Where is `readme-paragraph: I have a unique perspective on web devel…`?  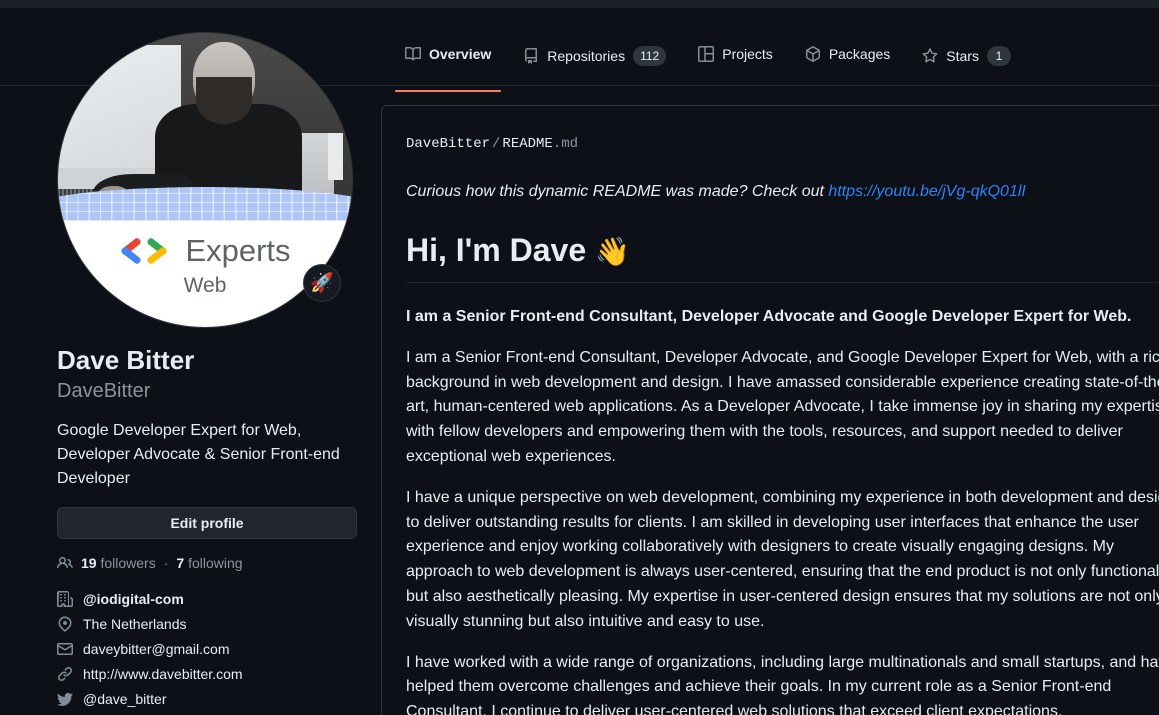 readme-paragraph: I have a unique perspective on web devel… is located at coordinates (782, 559).